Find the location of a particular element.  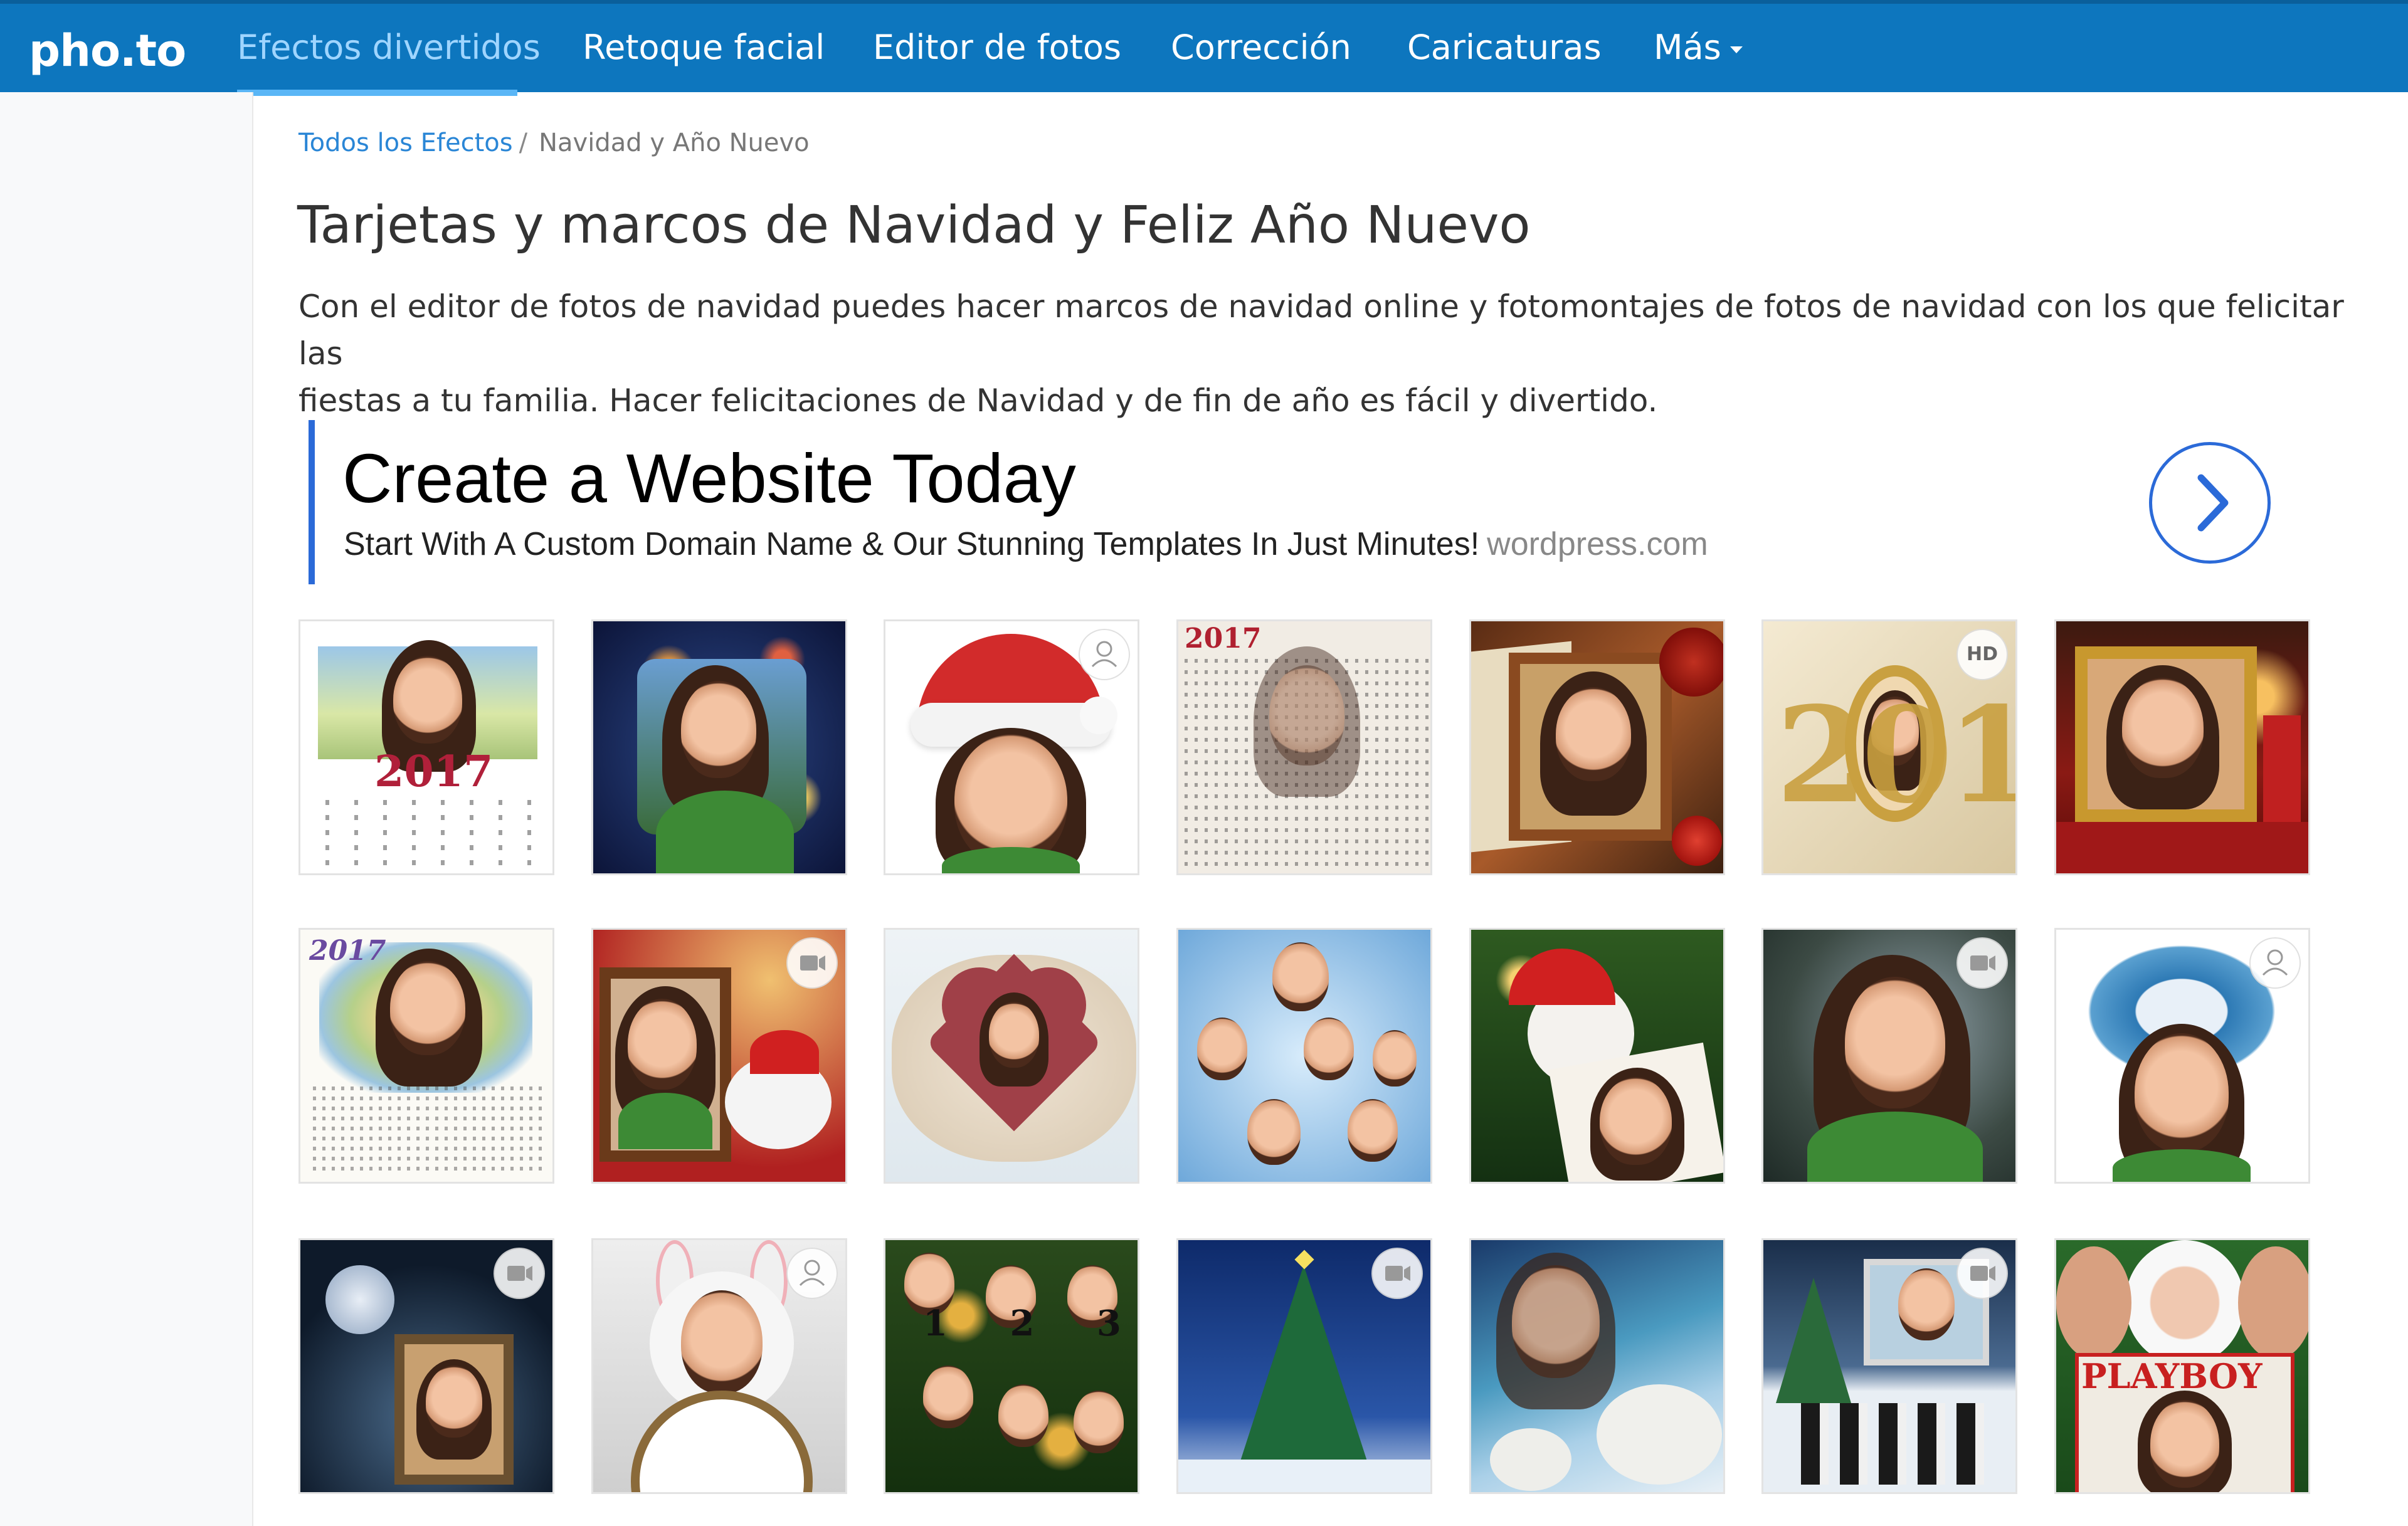

effect-thumb-bunny-costume-clock is located at coordinates (719, 1366).